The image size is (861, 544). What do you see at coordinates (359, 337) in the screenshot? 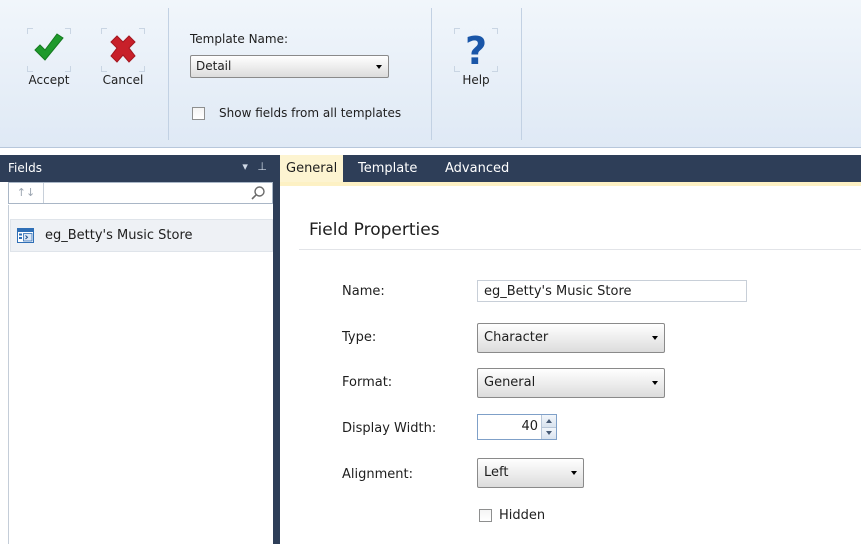
I see `type-label: Type:` at bounding box center [359, 337].